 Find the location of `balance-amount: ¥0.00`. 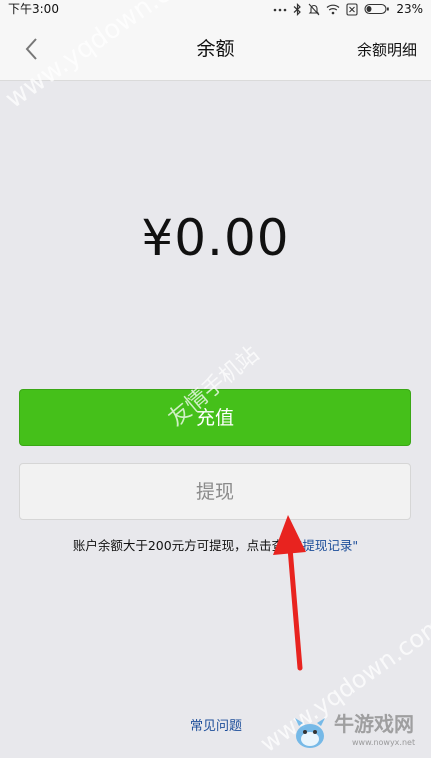

balance-amount: ¥0.00 is located at coordinates (215, 238).